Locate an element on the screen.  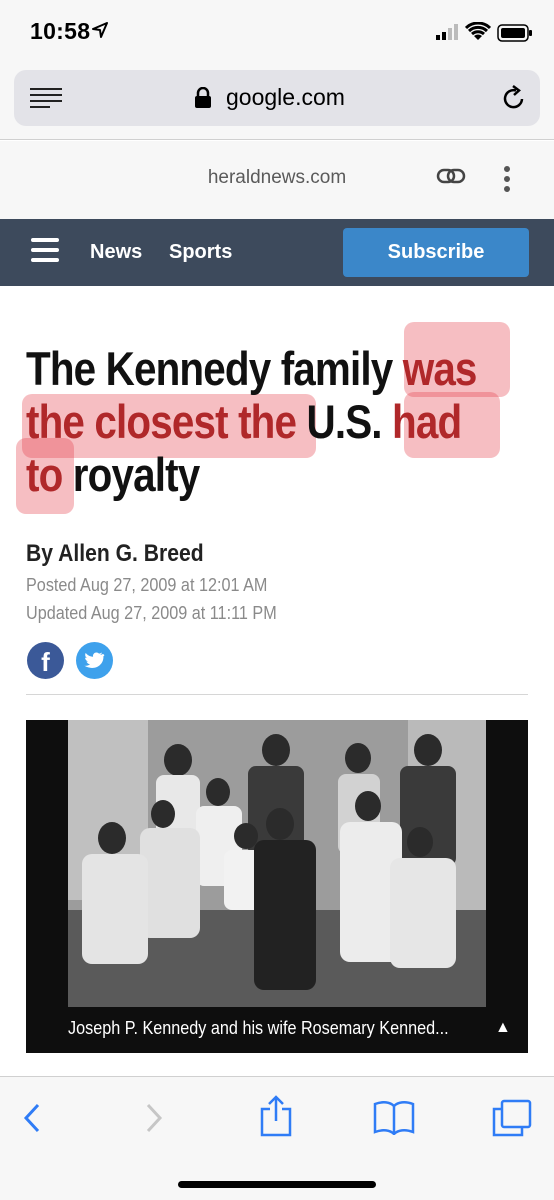
headline-highlighted-text: to is located at coordinates (44, 474).